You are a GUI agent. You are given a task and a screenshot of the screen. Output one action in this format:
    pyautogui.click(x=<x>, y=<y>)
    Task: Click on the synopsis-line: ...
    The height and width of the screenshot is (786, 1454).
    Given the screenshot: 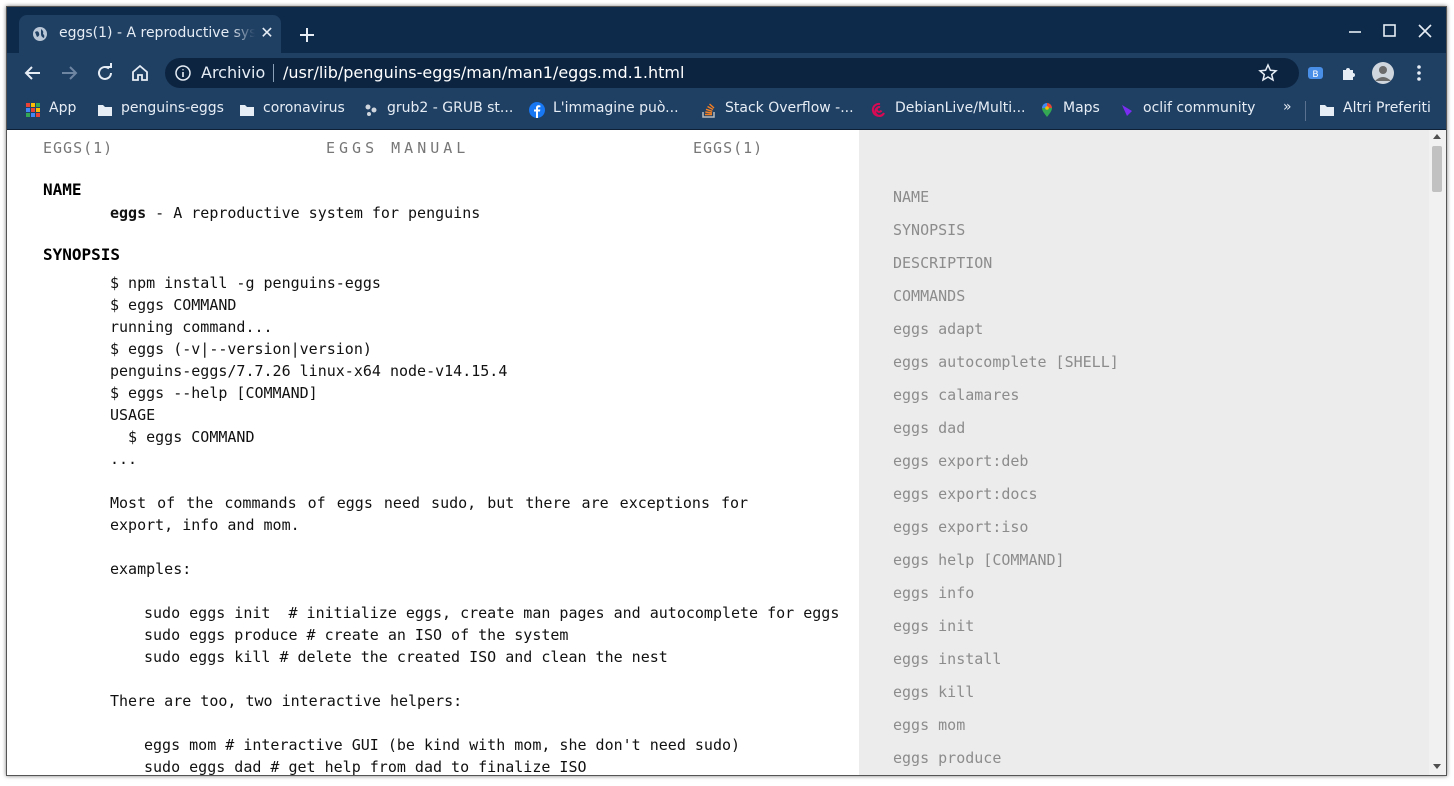 What is the action you would take?
    pyautogui.click(x=124, y=459)
    